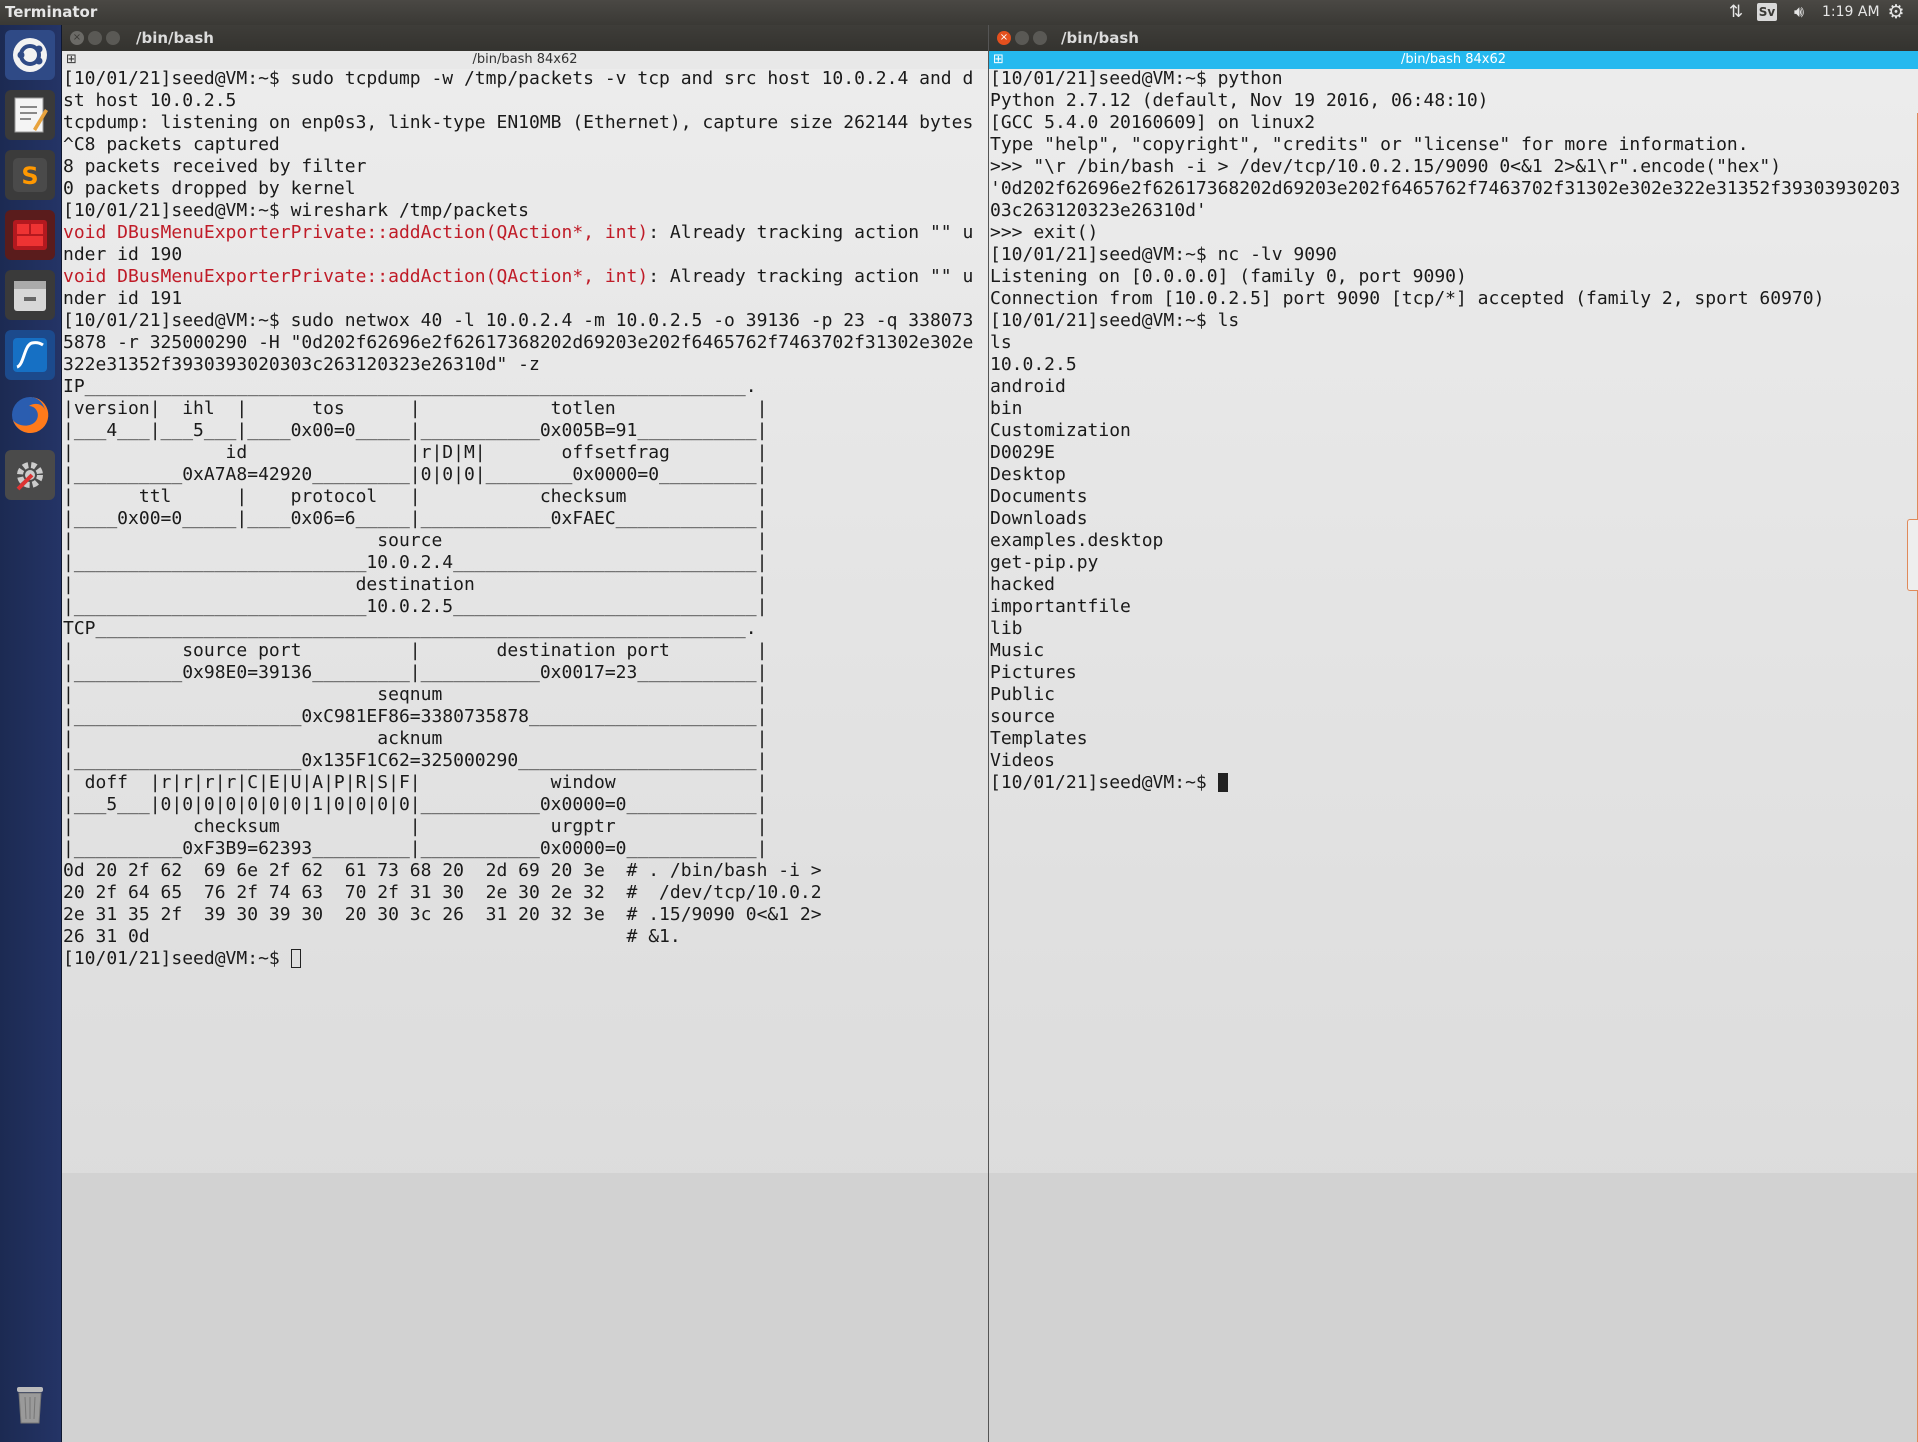 The height and width of the screenshot is (1442, 1918). I want to click on speaker-icon: 🔊︎, so click(1799, 12).